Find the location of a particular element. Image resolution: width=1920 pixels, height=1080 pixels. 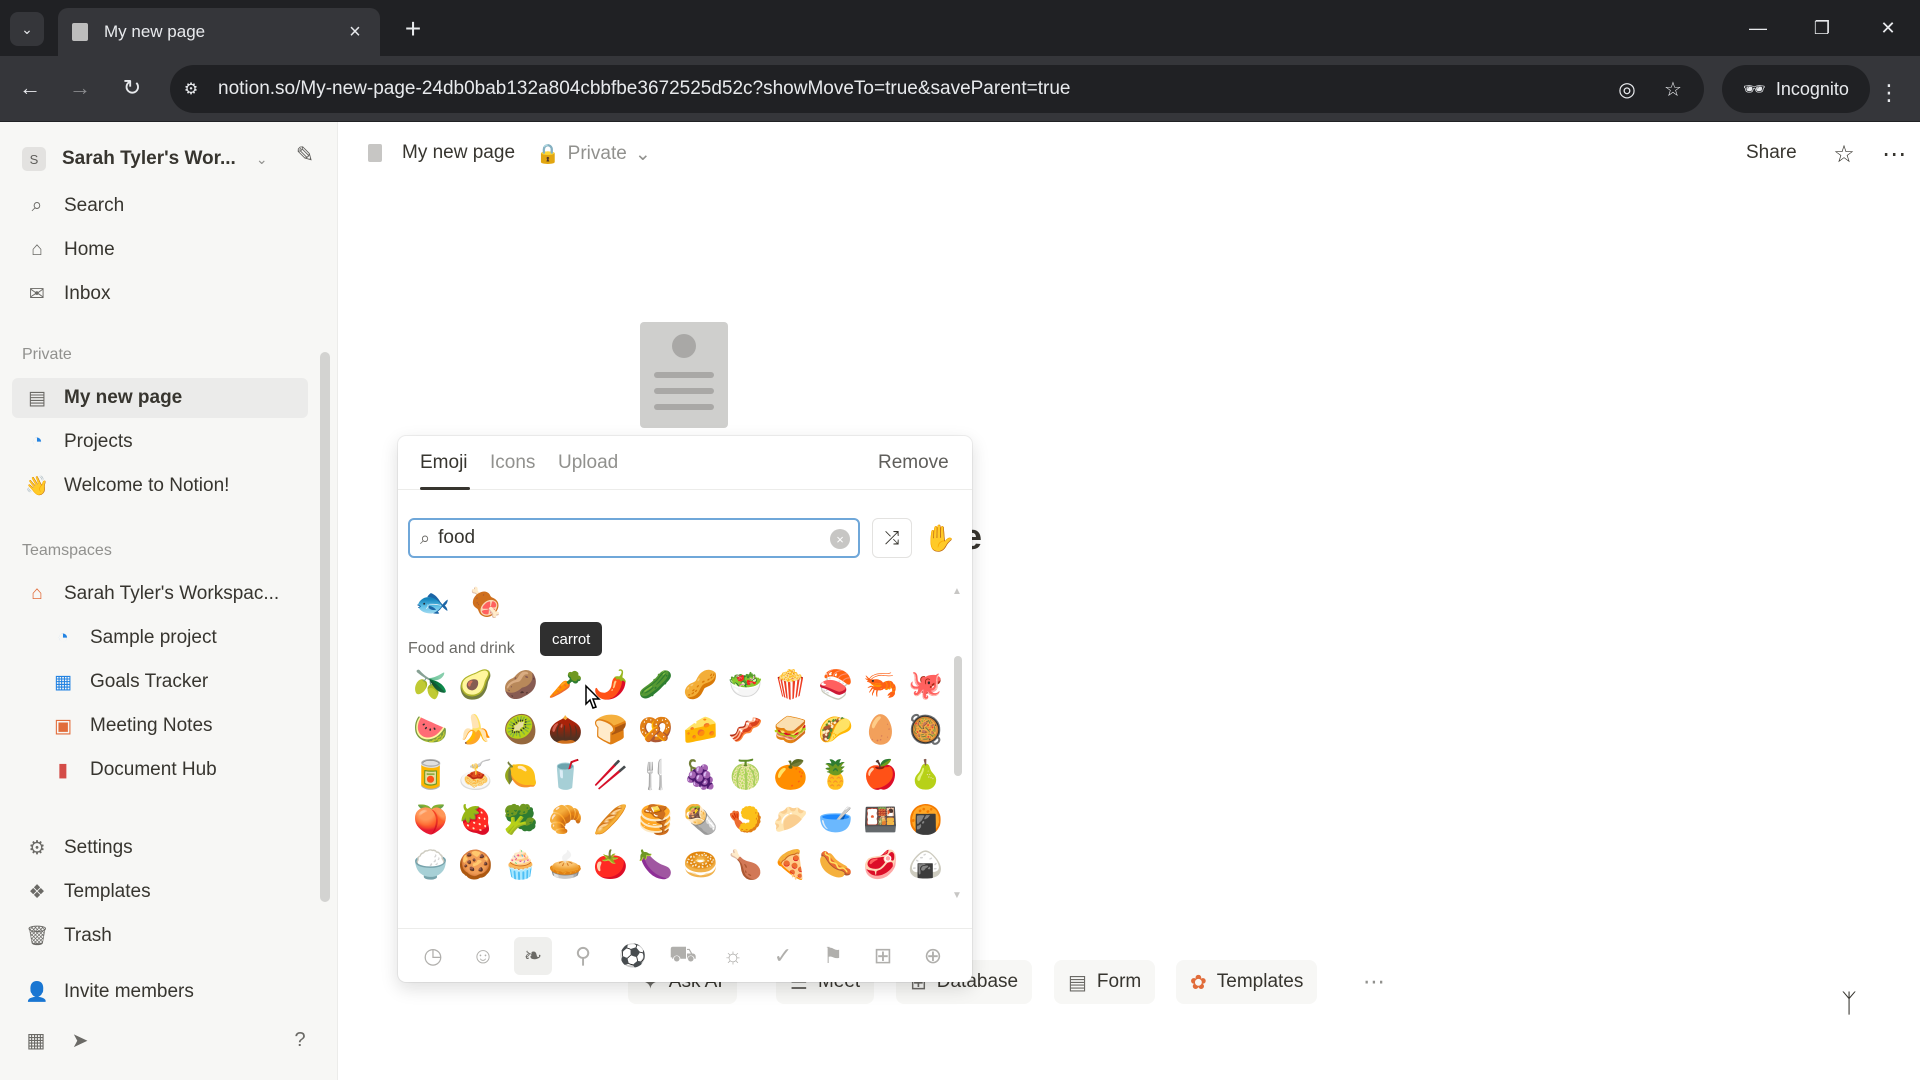

leaf-icon: ❧ is located at coordinates (533, 955).